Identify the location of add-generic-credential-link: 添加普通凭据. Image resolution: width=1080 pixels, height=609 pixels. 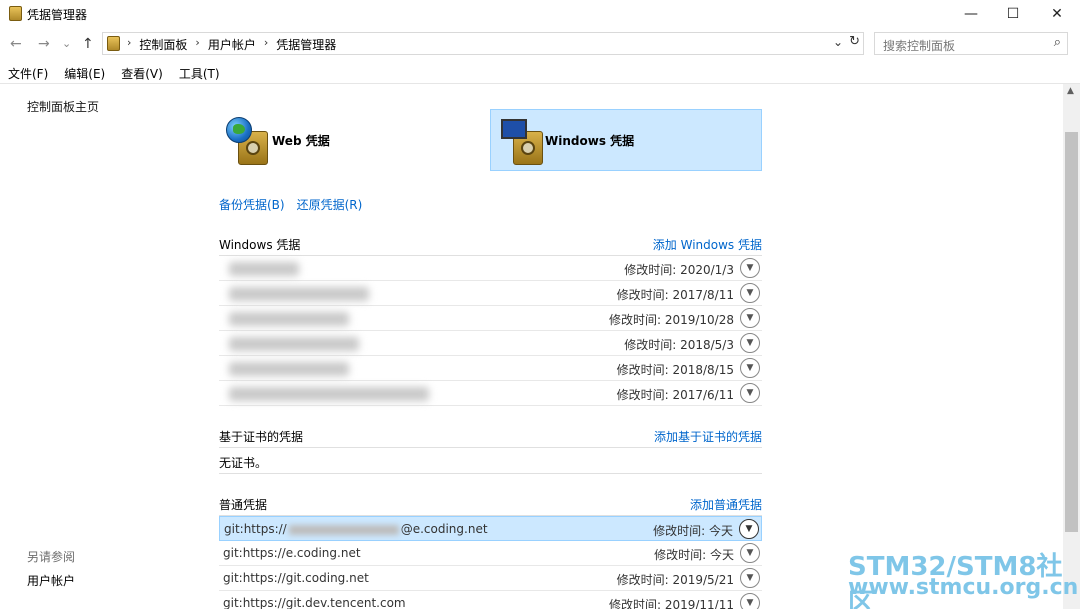
(726, 504).